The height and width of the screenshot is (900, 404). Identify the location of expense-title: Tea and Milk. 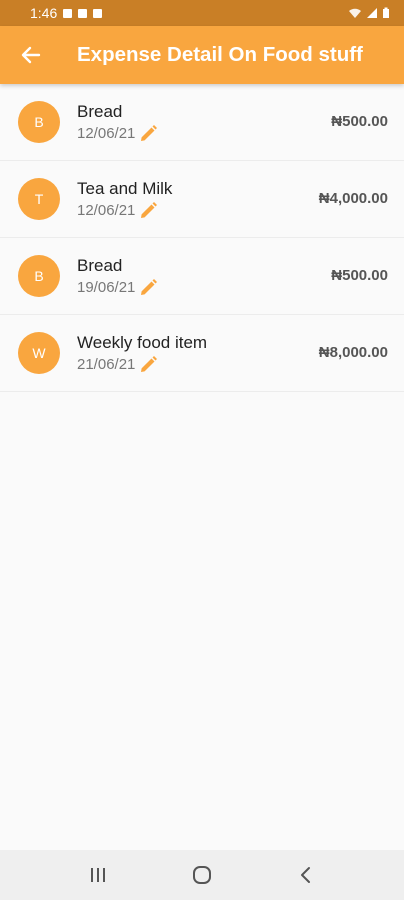
(125, 188).